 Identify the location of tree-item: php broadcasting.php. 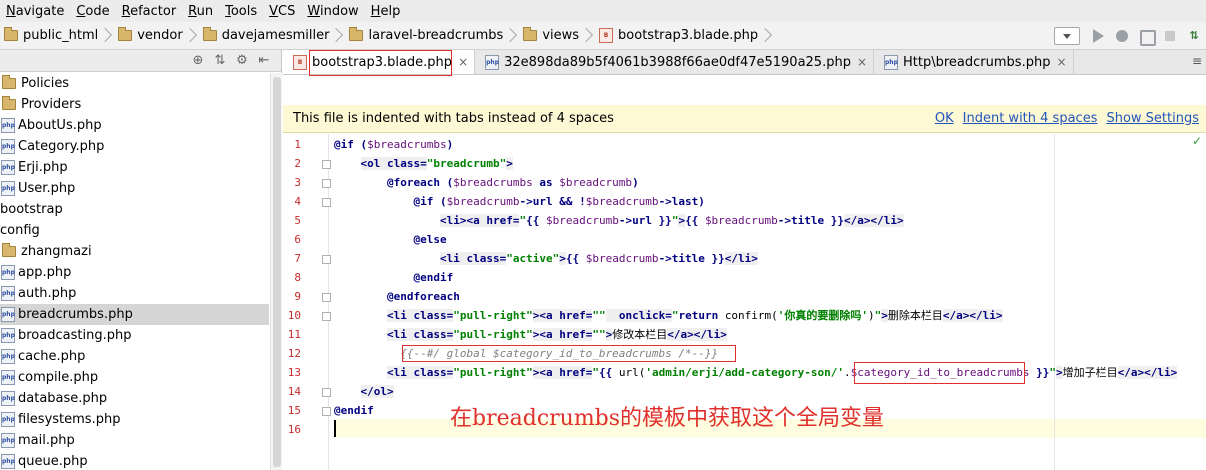
(134, 335).